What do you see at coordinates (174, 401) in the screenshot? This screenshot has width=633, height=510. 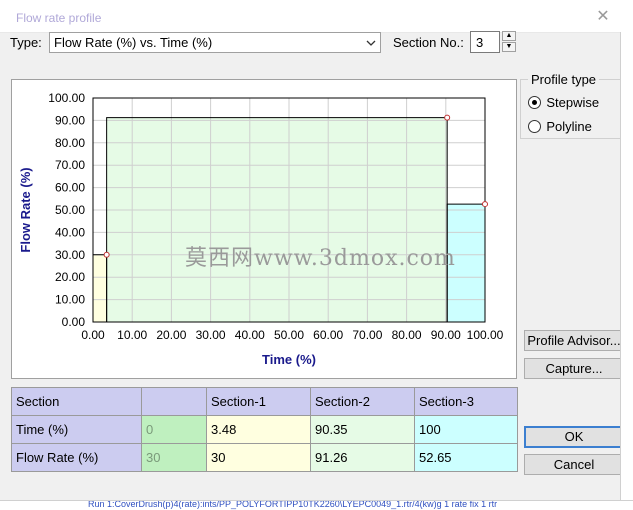 I see `header-cell` at bounding box center [174, 401].